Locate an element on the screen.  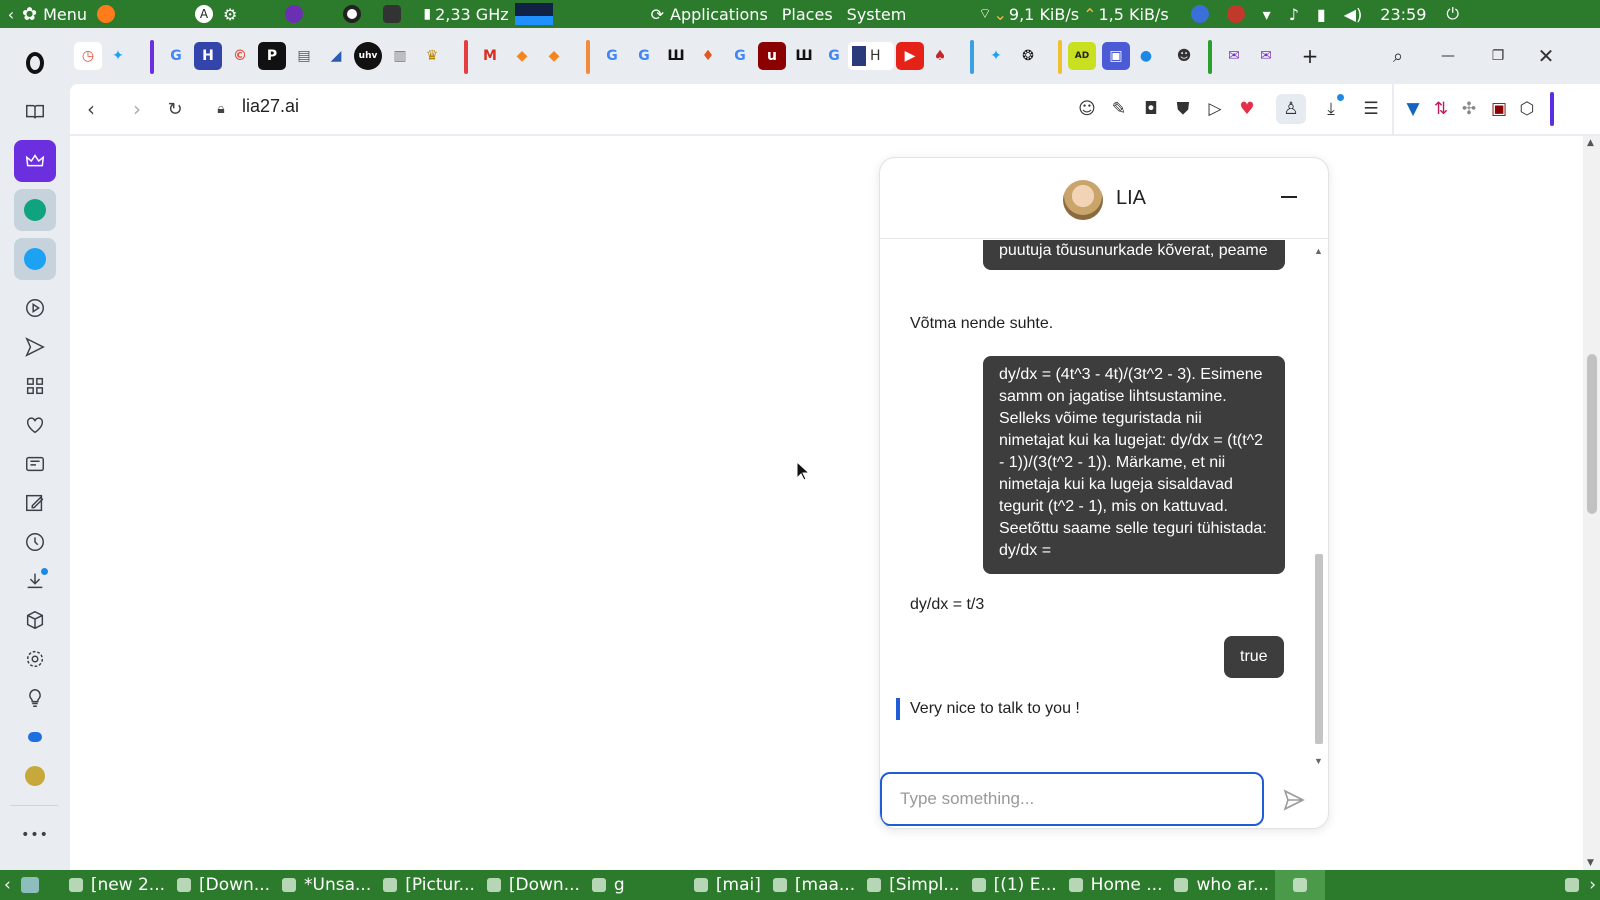
sidebar-item-speed-dial is located at coordinates (35, 386).